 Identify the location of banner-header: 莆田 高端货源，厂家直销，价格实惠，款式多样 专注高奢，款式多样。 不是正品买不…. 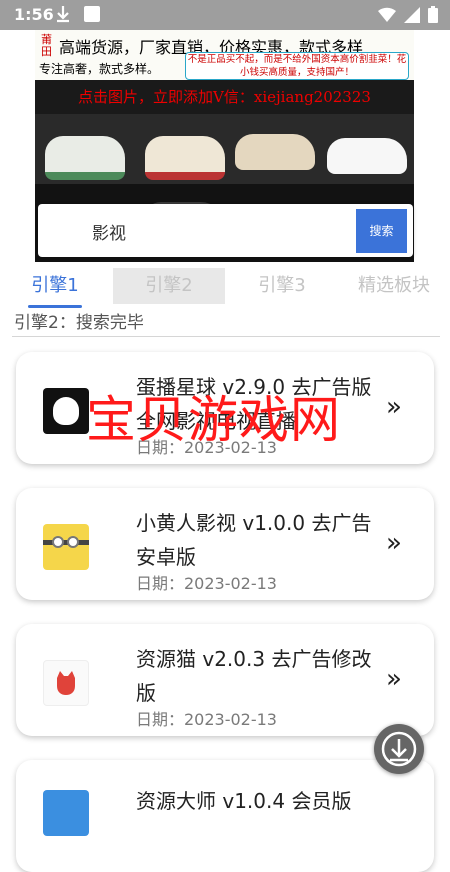
(224, 55).